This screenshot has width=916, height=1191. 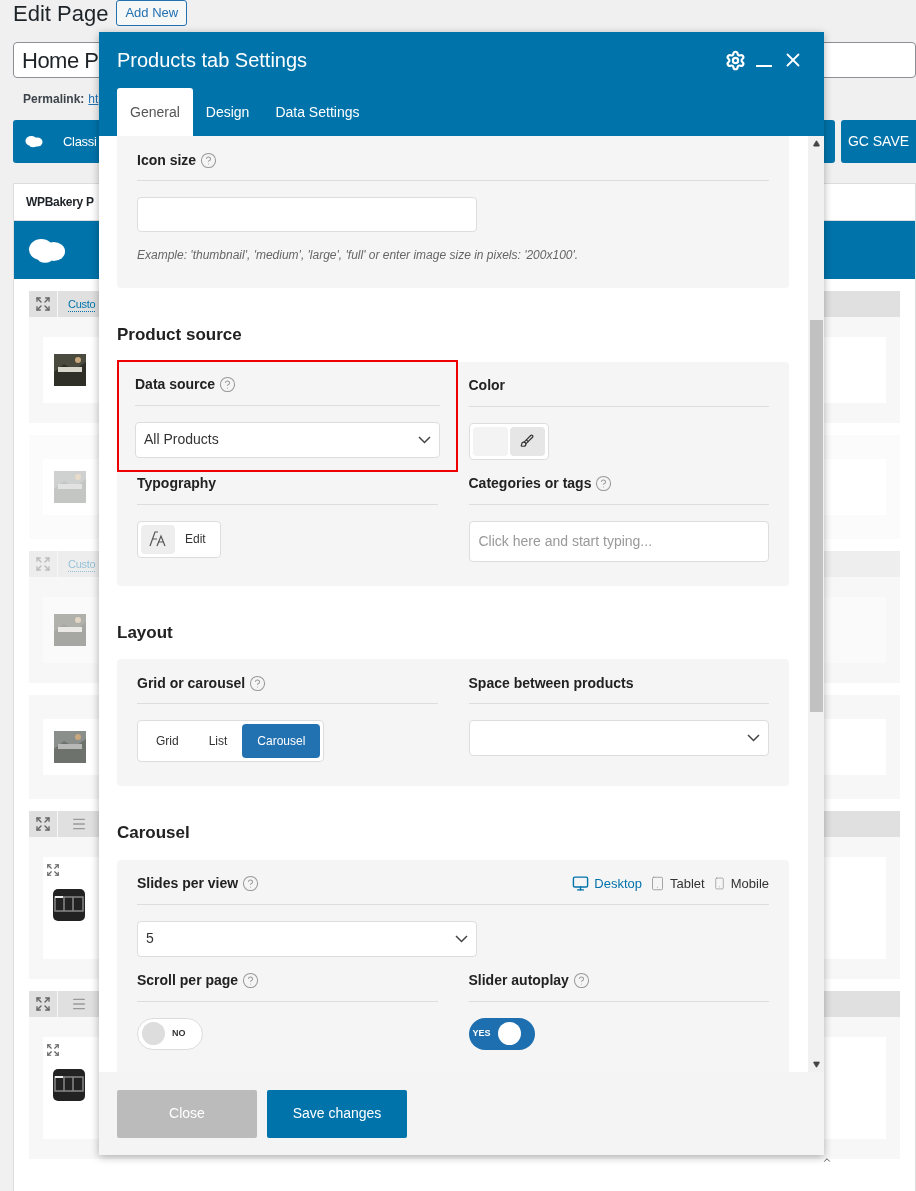 What do you see at coordinates (227, 112) in the screenshot?
I see `tab: Design` at bounding box center [227, 112].